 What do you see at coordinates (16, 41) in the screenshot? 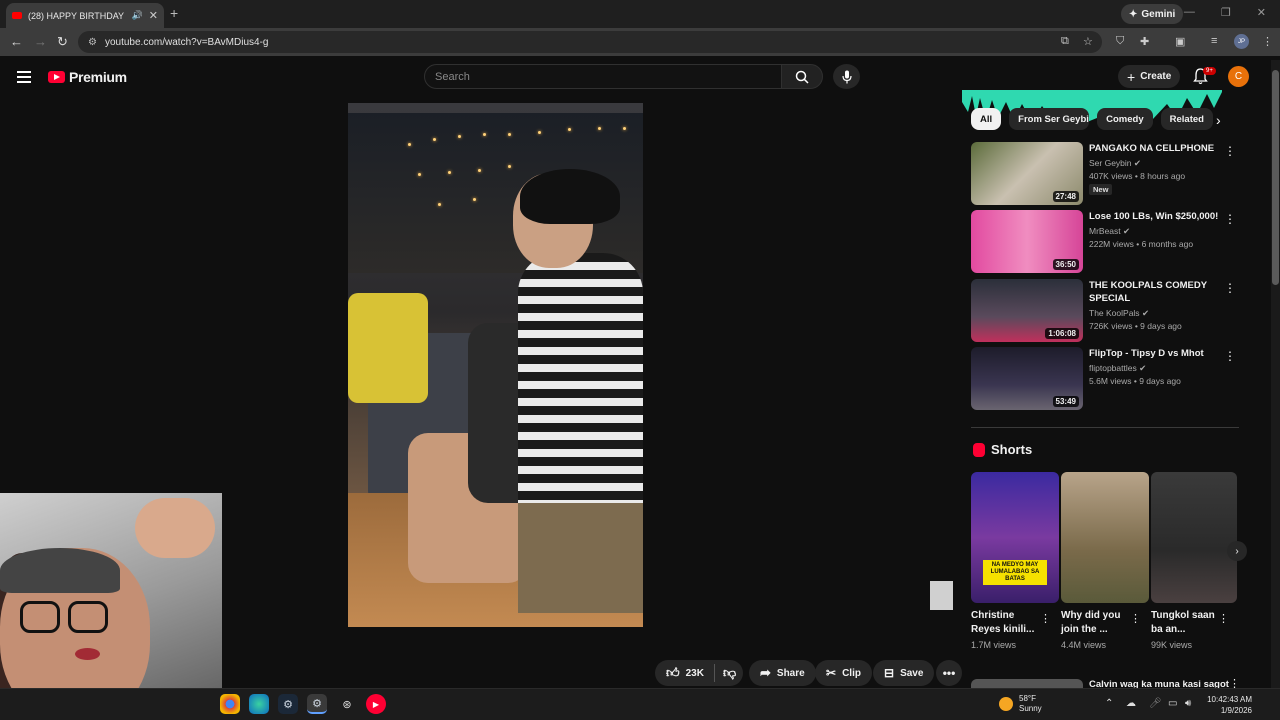
I see `back-icon: ←` at bounding box center [16, 41].